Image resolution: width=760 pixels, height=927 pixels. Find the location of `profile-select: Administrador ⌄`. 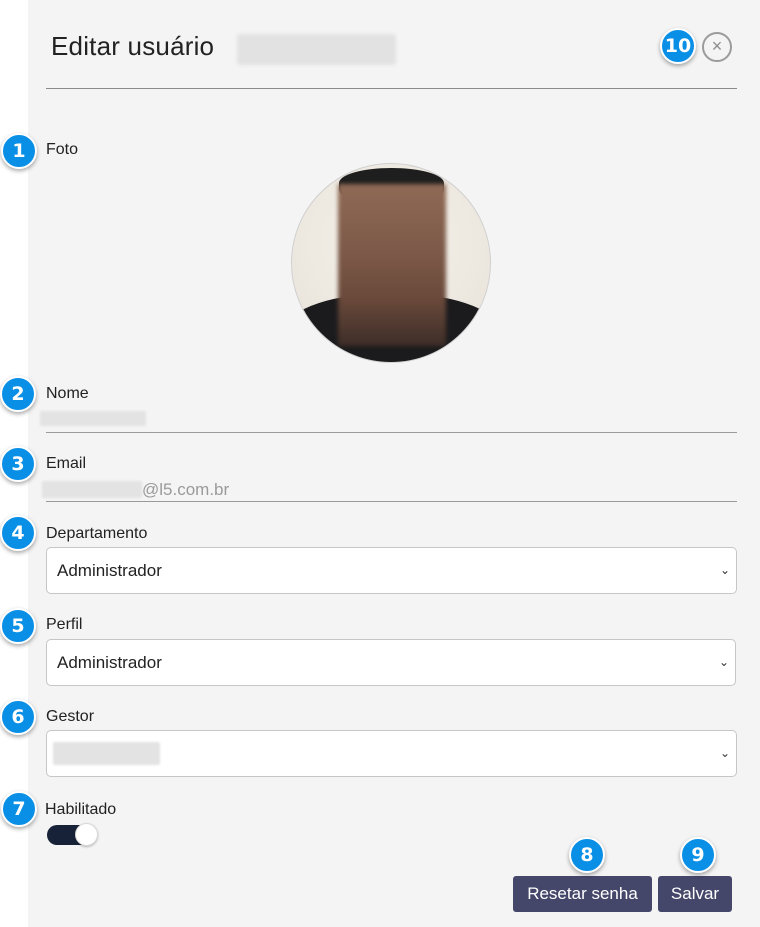

profile-select: Administrador ⌄ is located at coordinates (391, 662).